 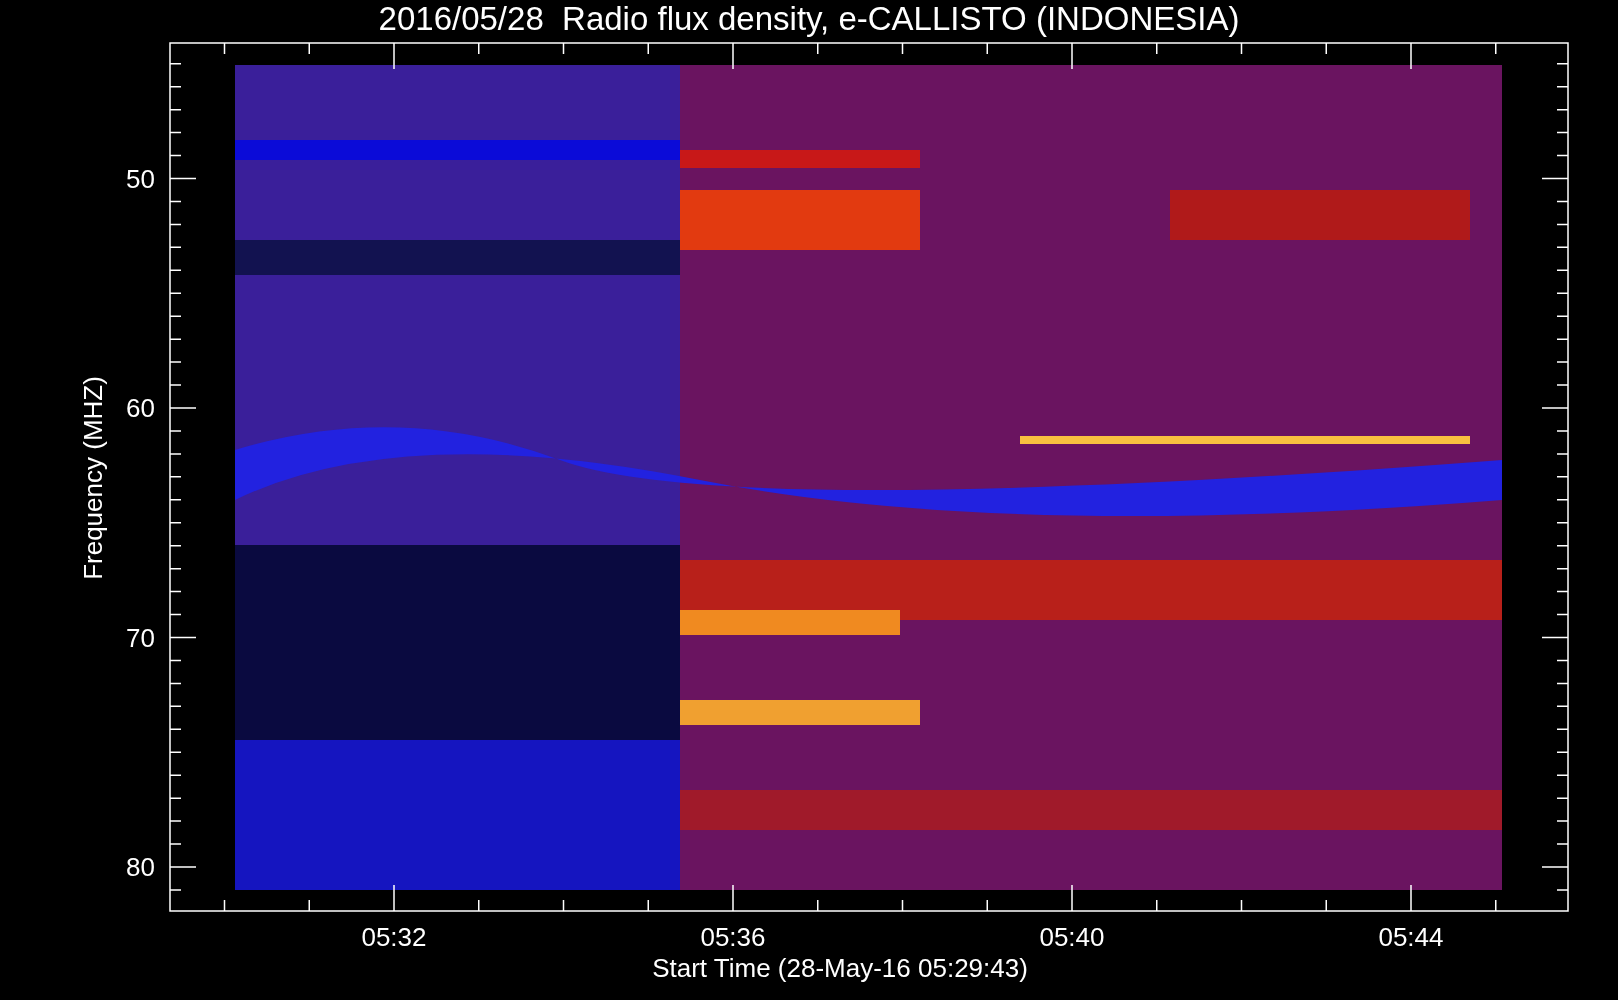 I want to click on axis-label: Start Time (28-May-16 05:29:43), so click(x=840, y=968).